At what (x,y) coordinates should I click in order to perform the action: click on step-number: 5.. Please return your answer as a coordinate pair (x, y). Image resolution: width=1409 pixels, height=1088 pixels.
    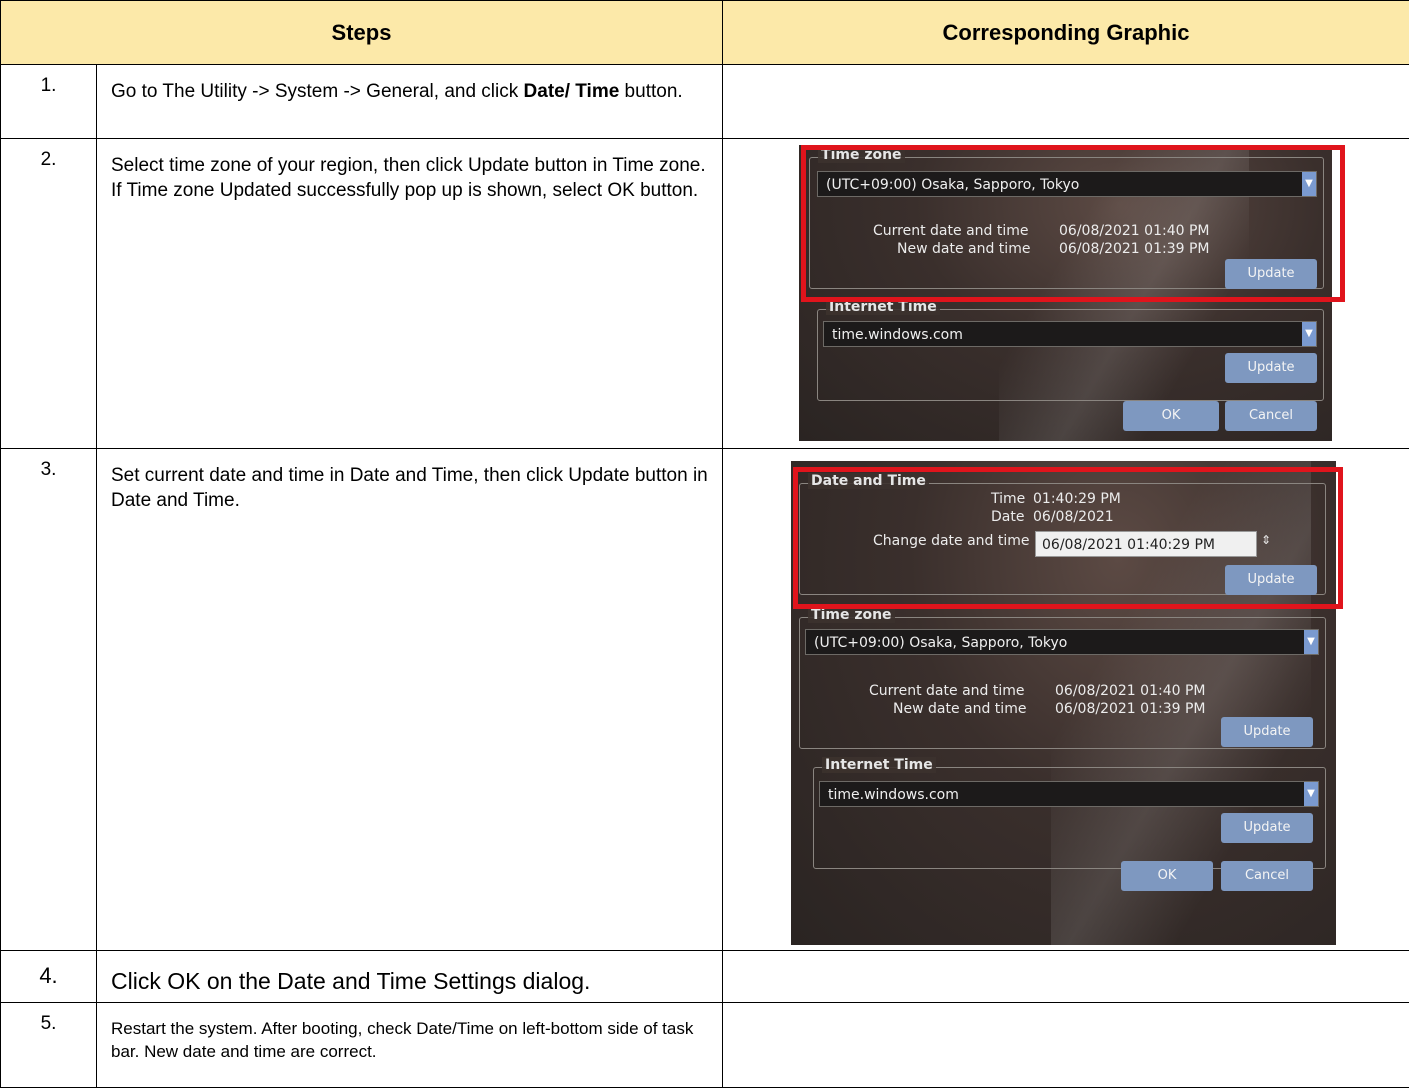
    Looking at the image, I should click on (49, 1045).